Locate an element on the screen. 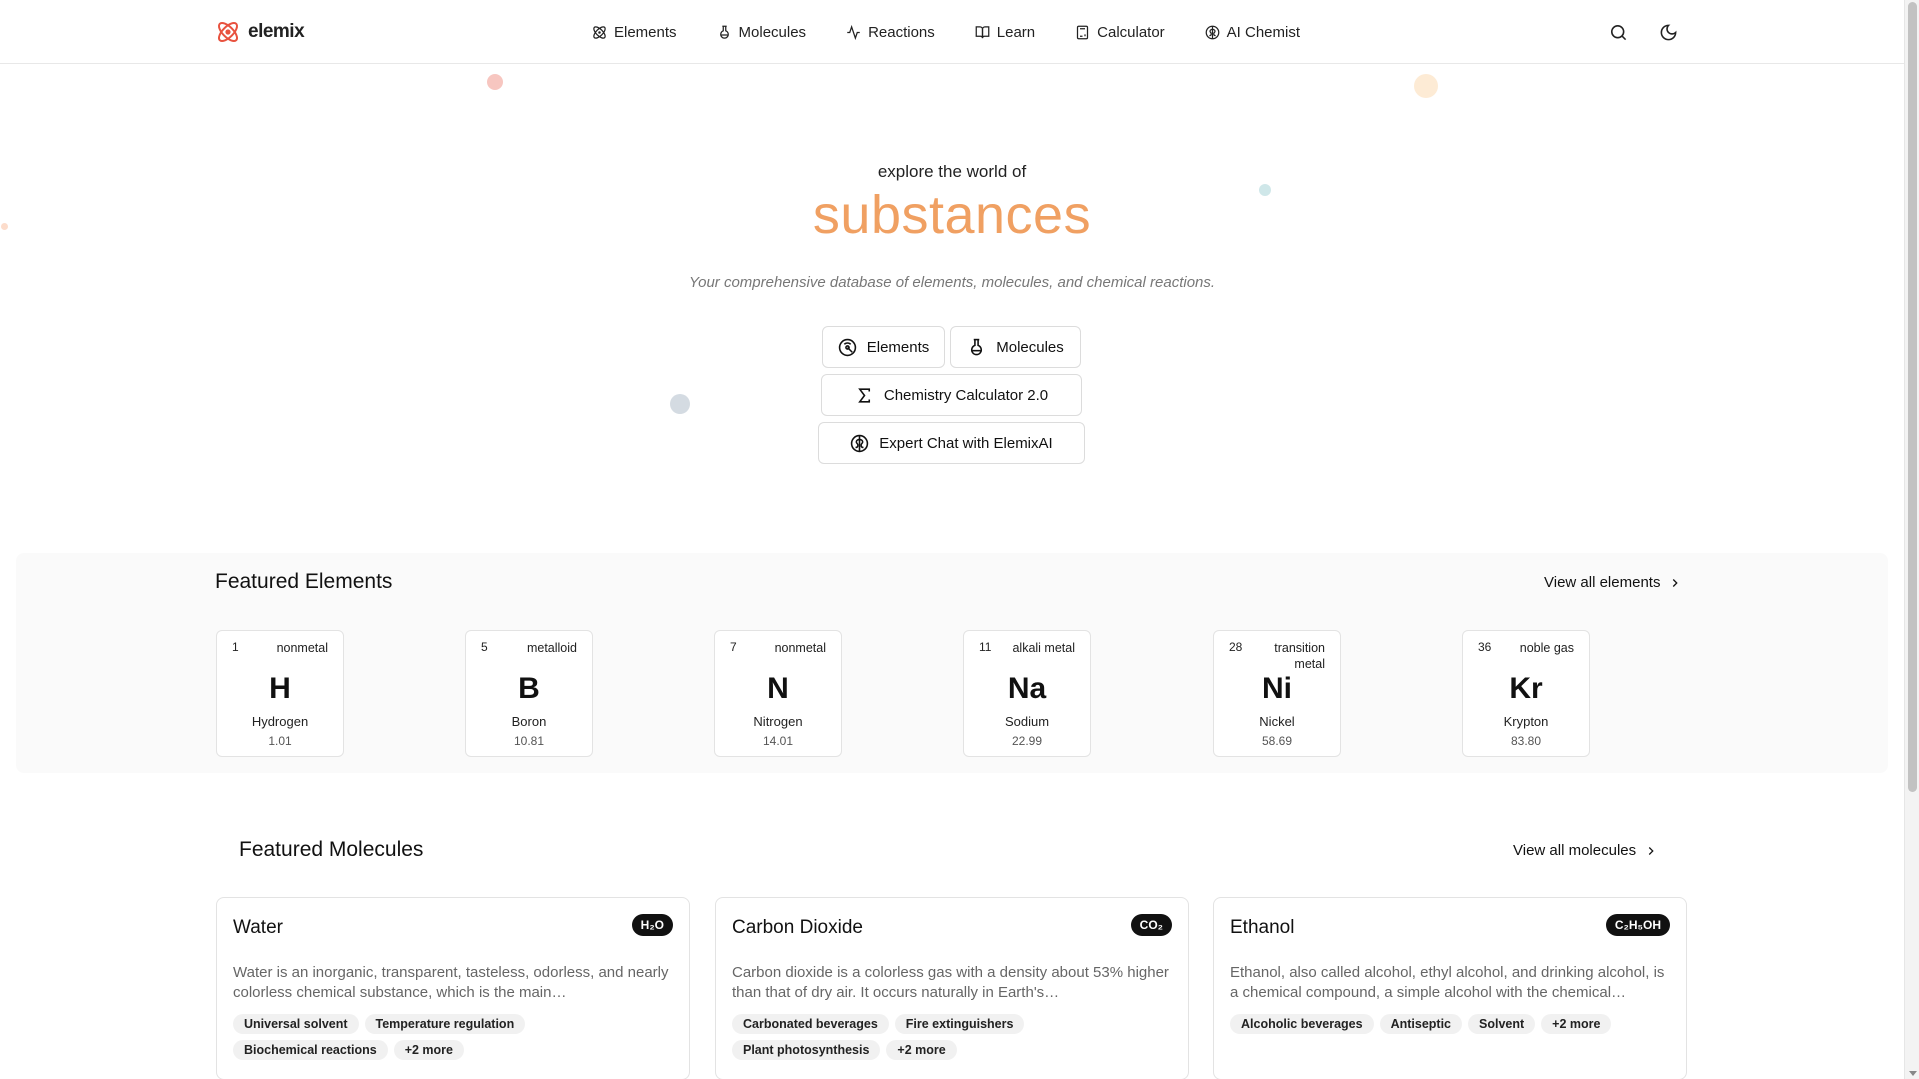 This screenshot has width=1919, height=1079. tag: Antiseptic is located at coordinates (1421, 1024).